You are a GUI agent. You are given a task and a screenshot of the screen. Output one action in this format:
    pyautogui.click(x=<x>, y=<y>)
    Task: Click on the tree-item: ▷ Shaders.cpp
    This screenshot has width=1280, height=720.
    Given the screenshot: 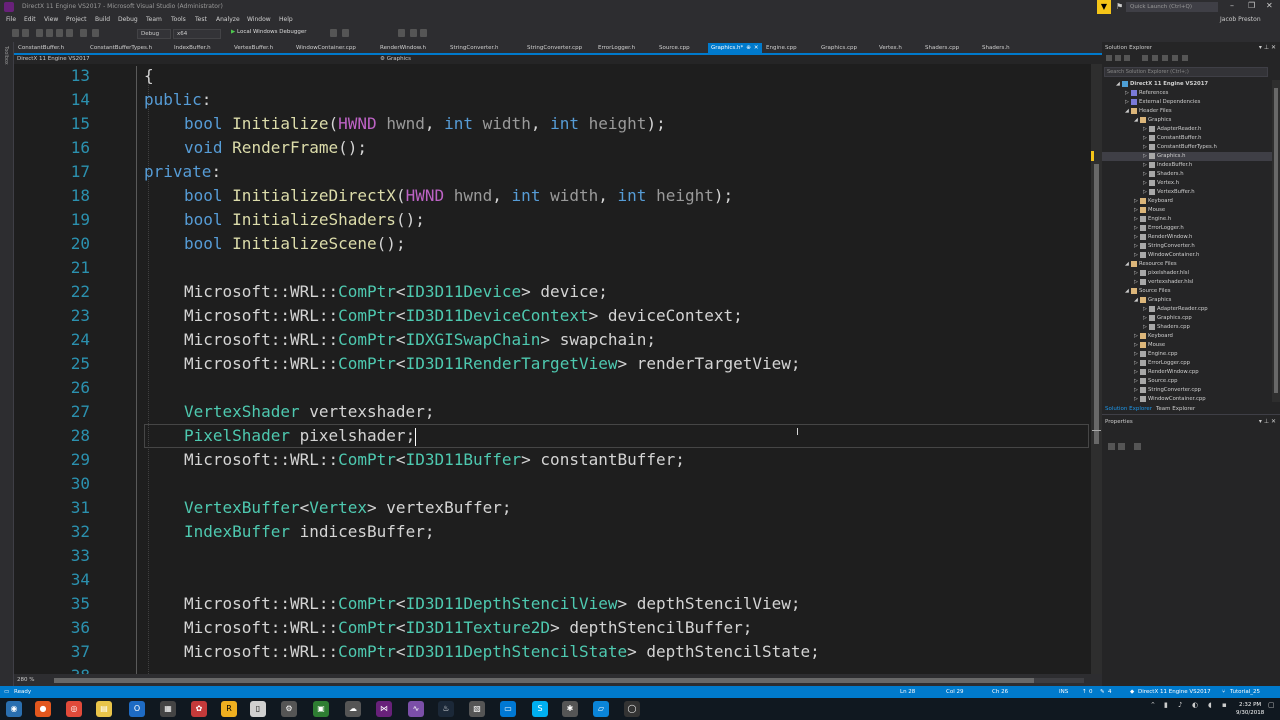 What is the action you would take?
    pyautogui.click(x=1187, y=327)
    